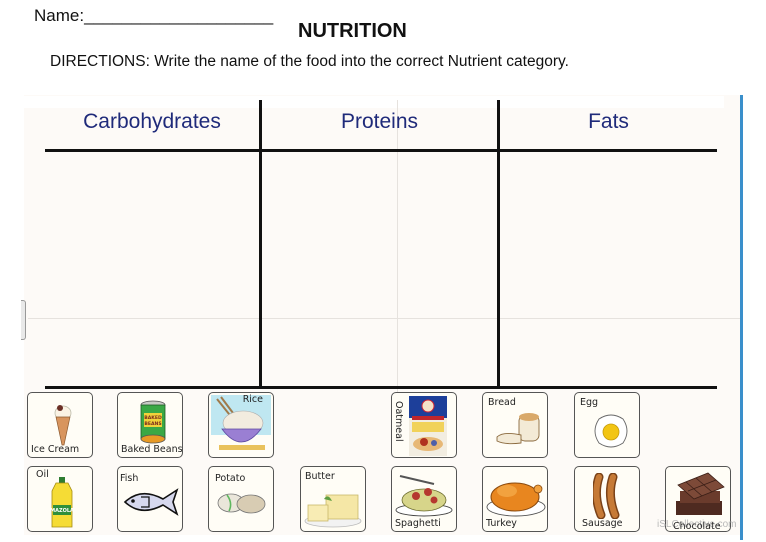 This screenshot has height=542, width=766. I want to click on food-card-spaghetti: Spaghetti, so click(424, 499).